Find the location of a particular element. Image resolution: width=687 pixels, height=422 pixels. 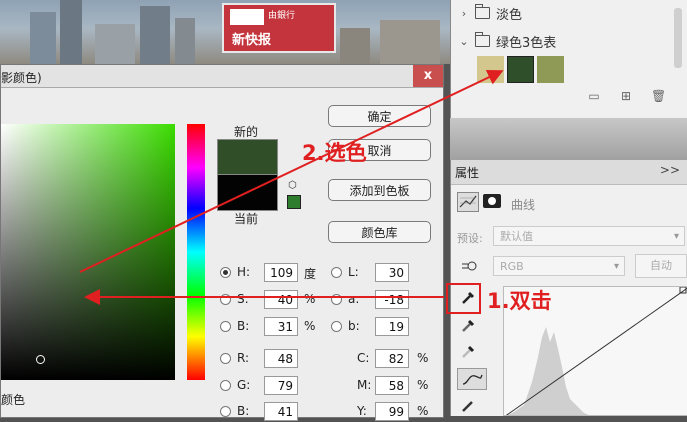

step2-annotation: 2.选色 is located at coordinates (334, 153).